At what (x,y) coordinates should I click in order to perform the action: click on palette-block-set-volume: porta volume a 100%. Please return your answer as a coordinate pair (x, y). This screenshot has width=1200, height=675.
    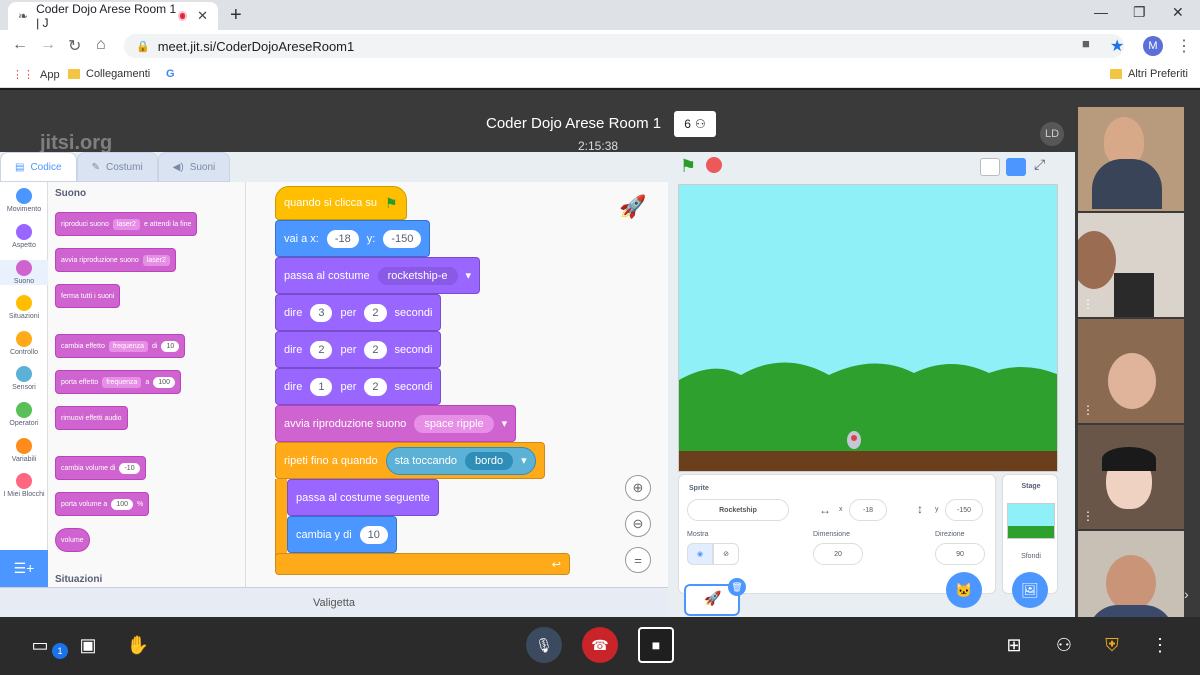
    Looking at the image, I should click on (102, 504).